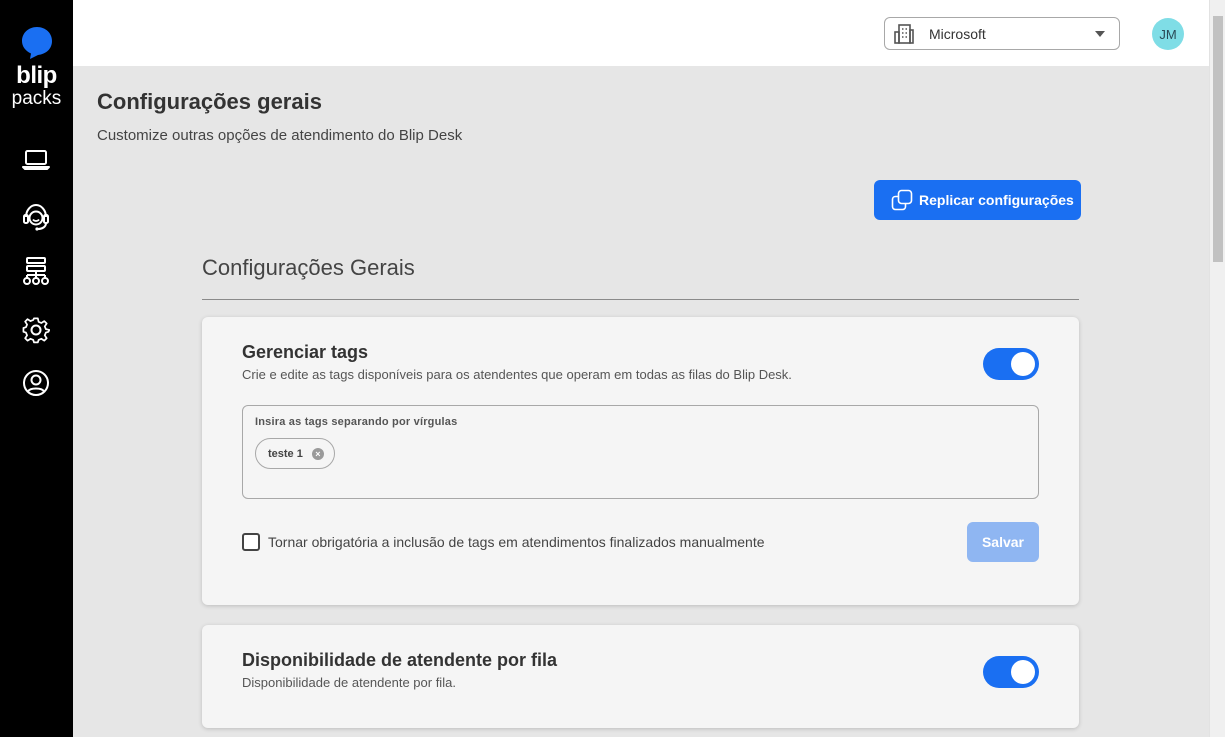 This screenshot has height=737, width=1225. Describe the element at coordinates (349, 682) in the screenshot. I see `queue-availability-description: Disponibilidade de atendente por fila.` at that location.